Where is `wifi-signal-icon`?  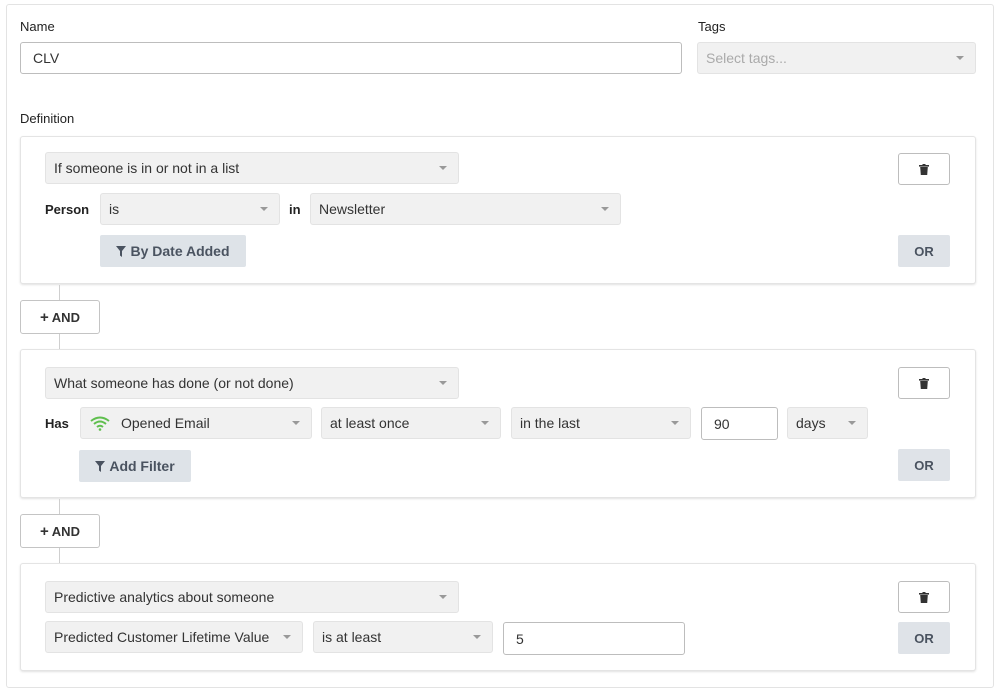 wifi-signal-icon is located at coordinates (100, 423).